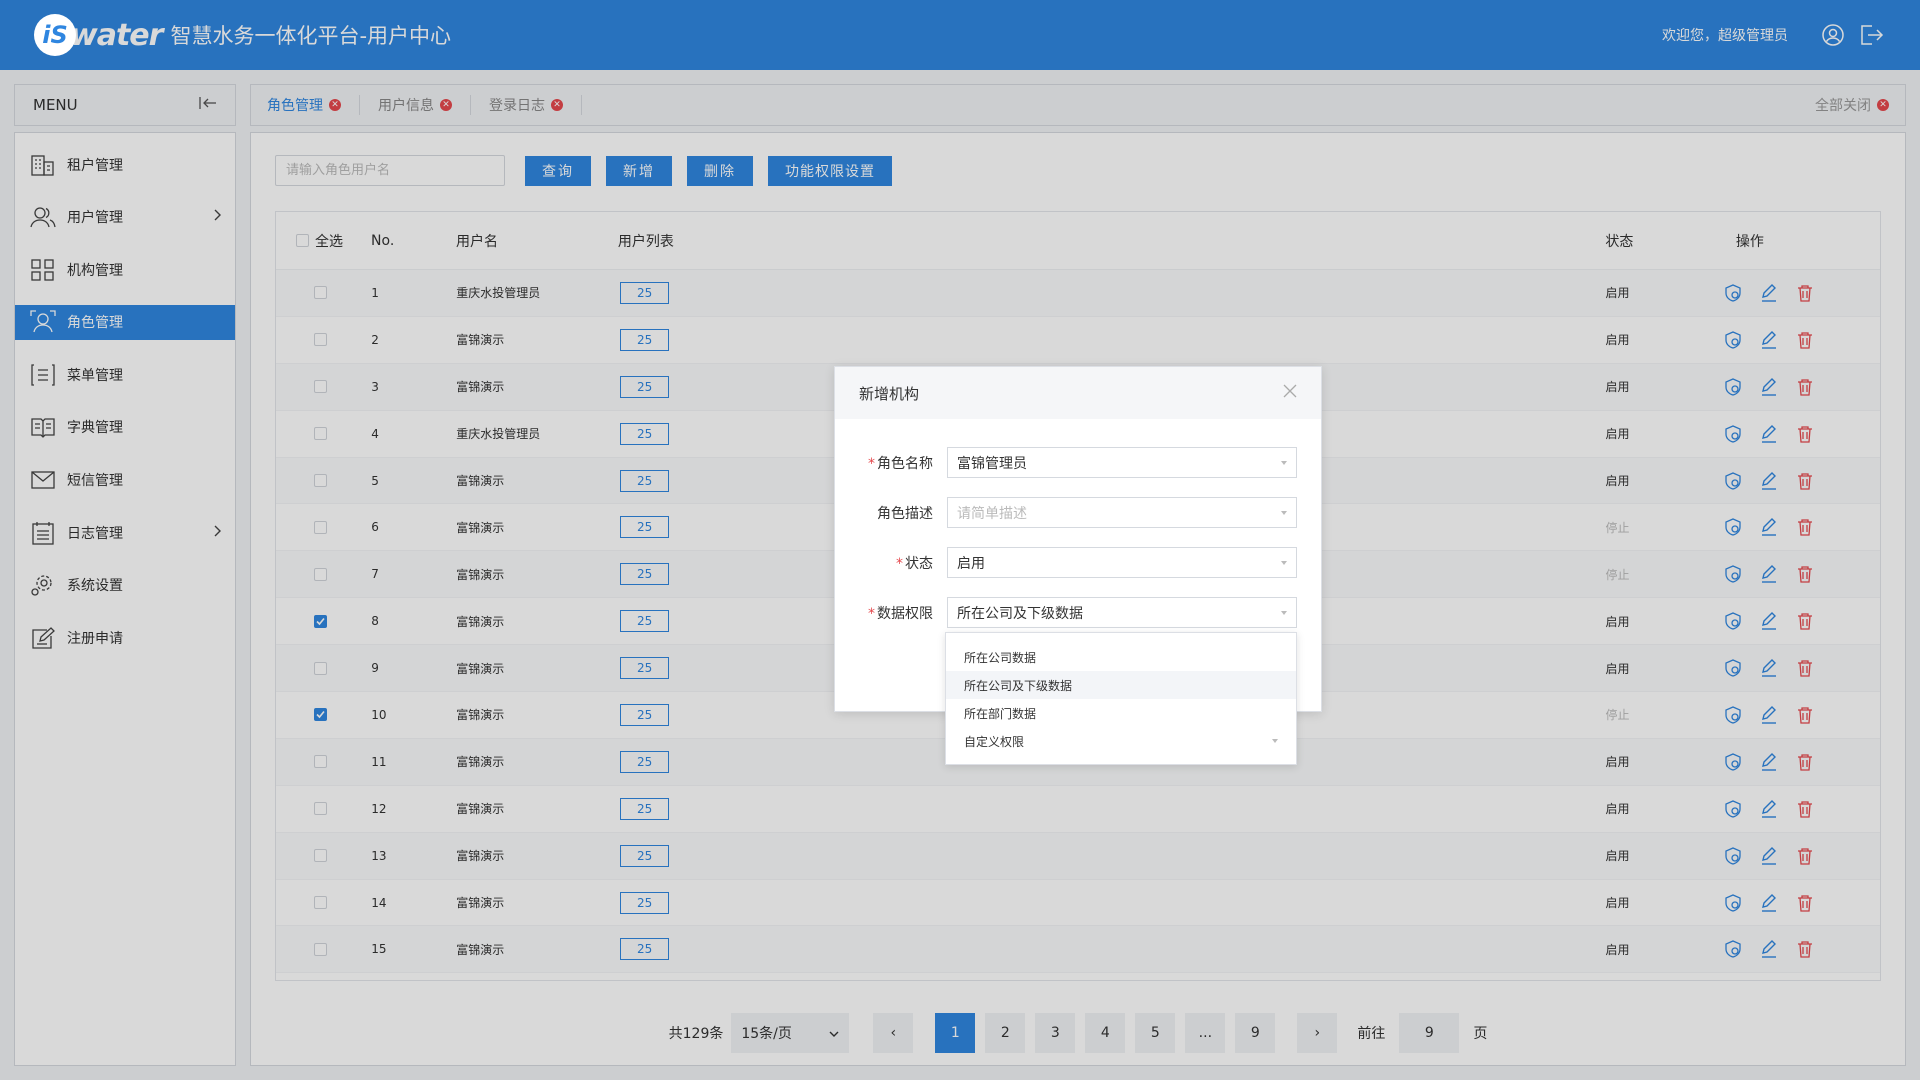 This screenshot has height=1080, width=1920. I want to click on role-name-value: 富锦管理员, so click(992, 463).